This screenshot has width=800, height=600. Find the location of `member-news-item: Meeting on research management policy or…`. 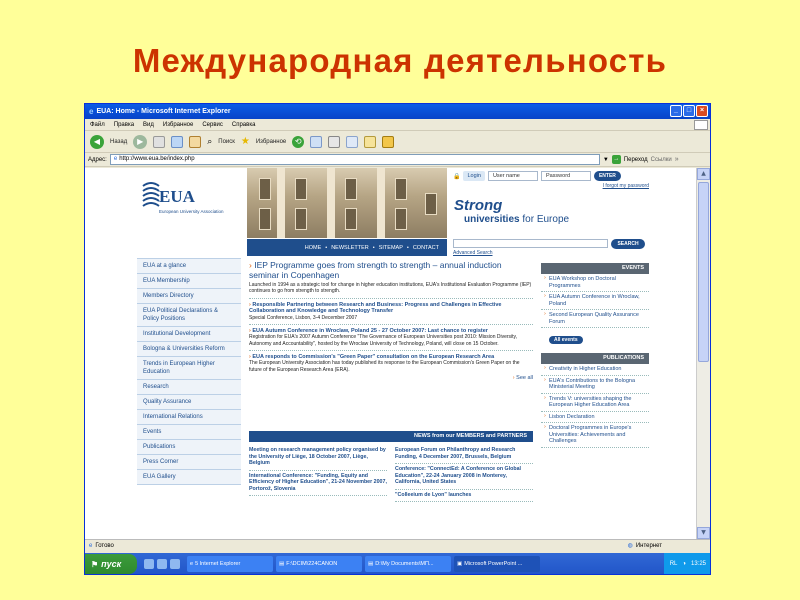

member-news-item: Meeting on research management policy or… is located at coordinates (318, 458).